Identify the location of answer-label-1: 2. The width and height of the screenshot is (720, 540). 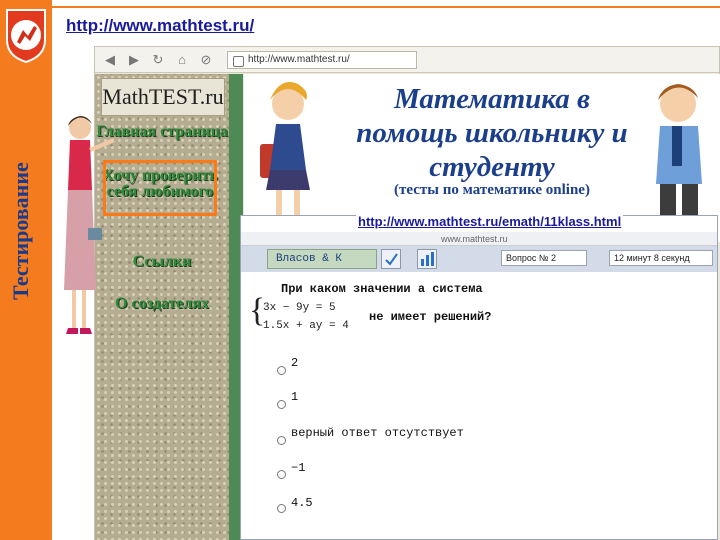
(295, 363).